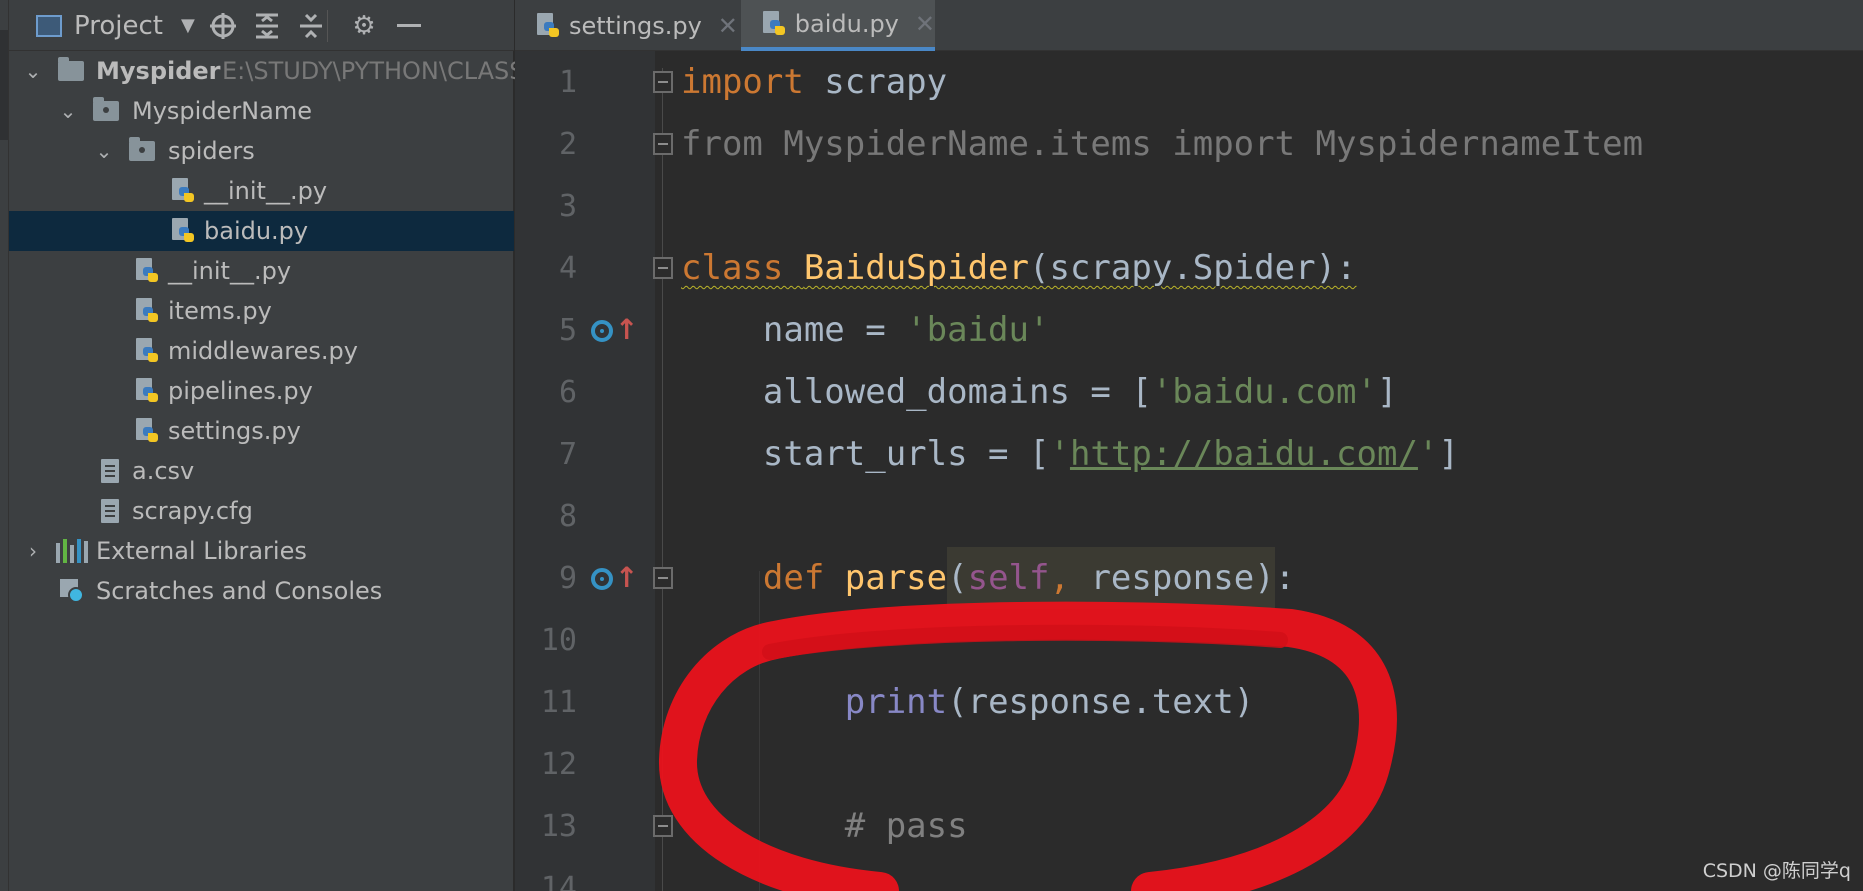 The image size is (1863, 891). Describe the element at coordinates (567, 144) in the screenshot. I see `line-number: 2` at that location.